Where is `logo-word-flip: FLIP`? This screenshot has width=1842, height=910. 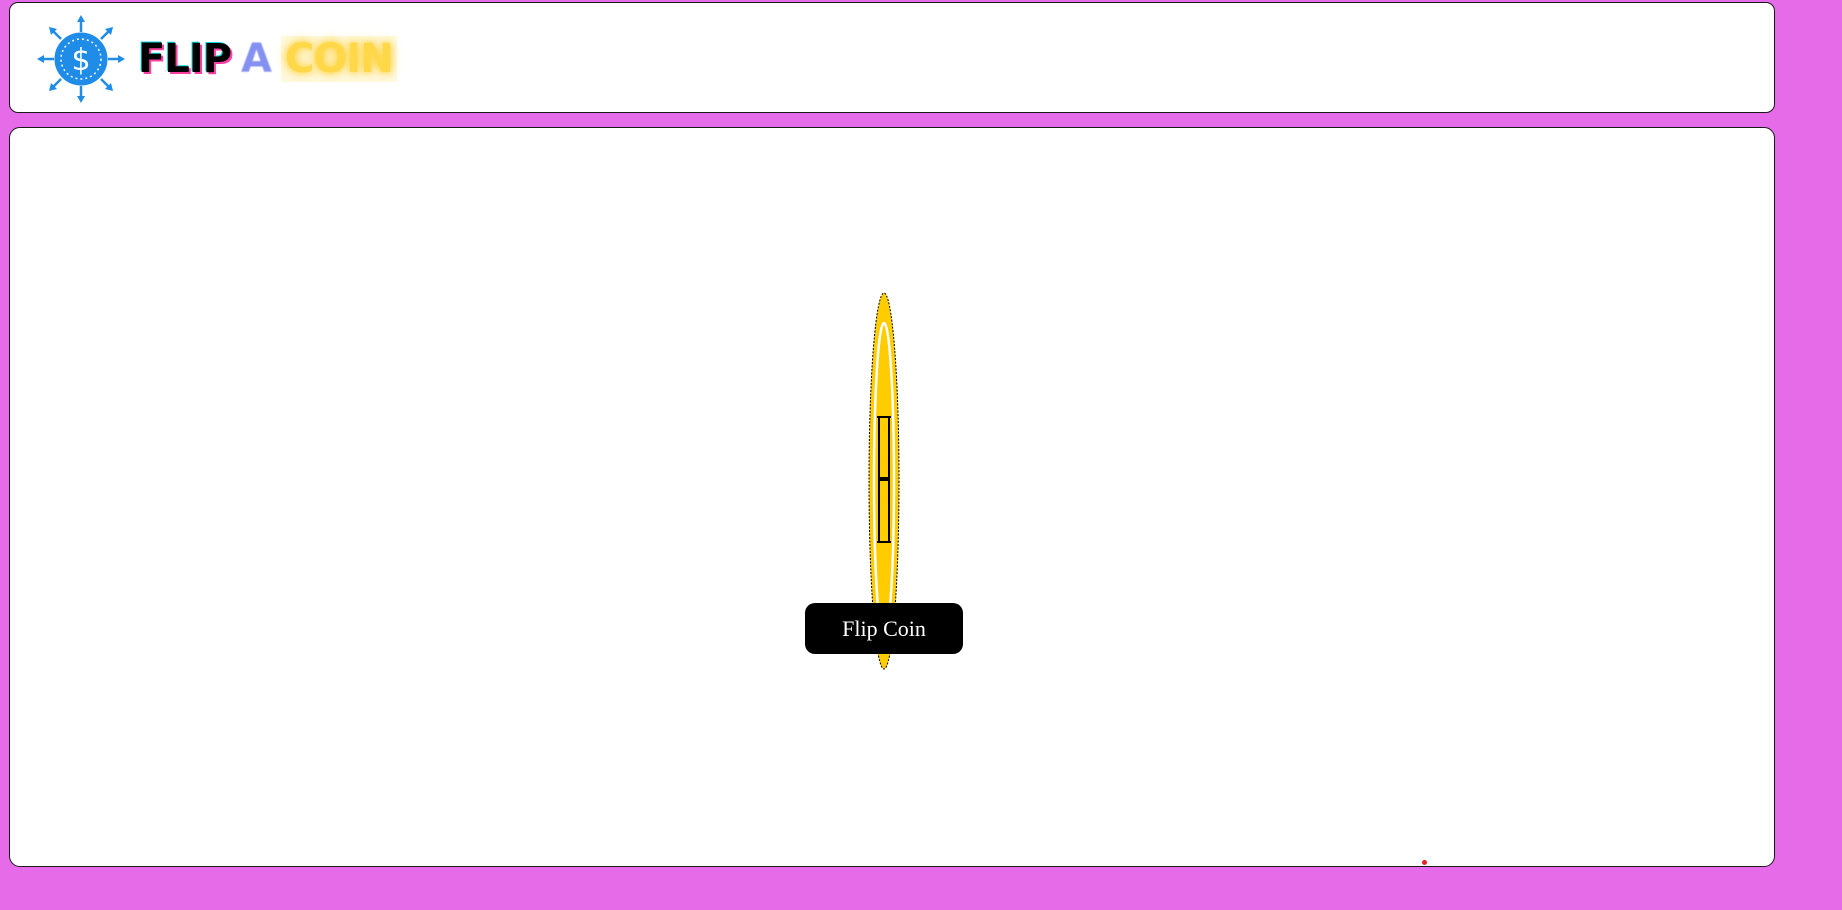
logo-word-flip: FLIP is located at coordinates (185, 59).